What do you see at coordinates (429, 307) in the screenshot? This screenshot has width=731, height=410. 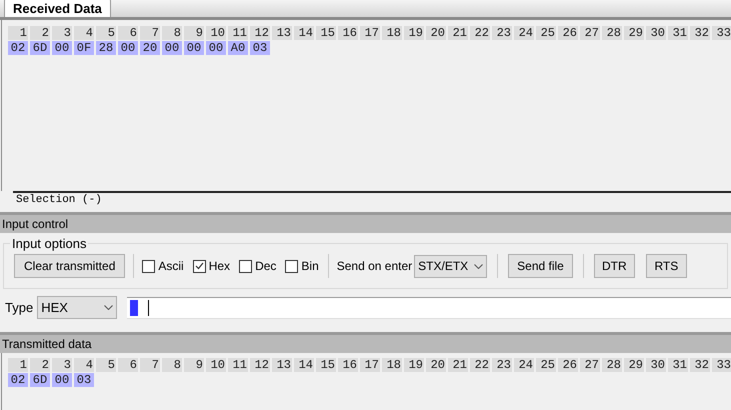 I see `input-field` at bounding box center [429, 307].